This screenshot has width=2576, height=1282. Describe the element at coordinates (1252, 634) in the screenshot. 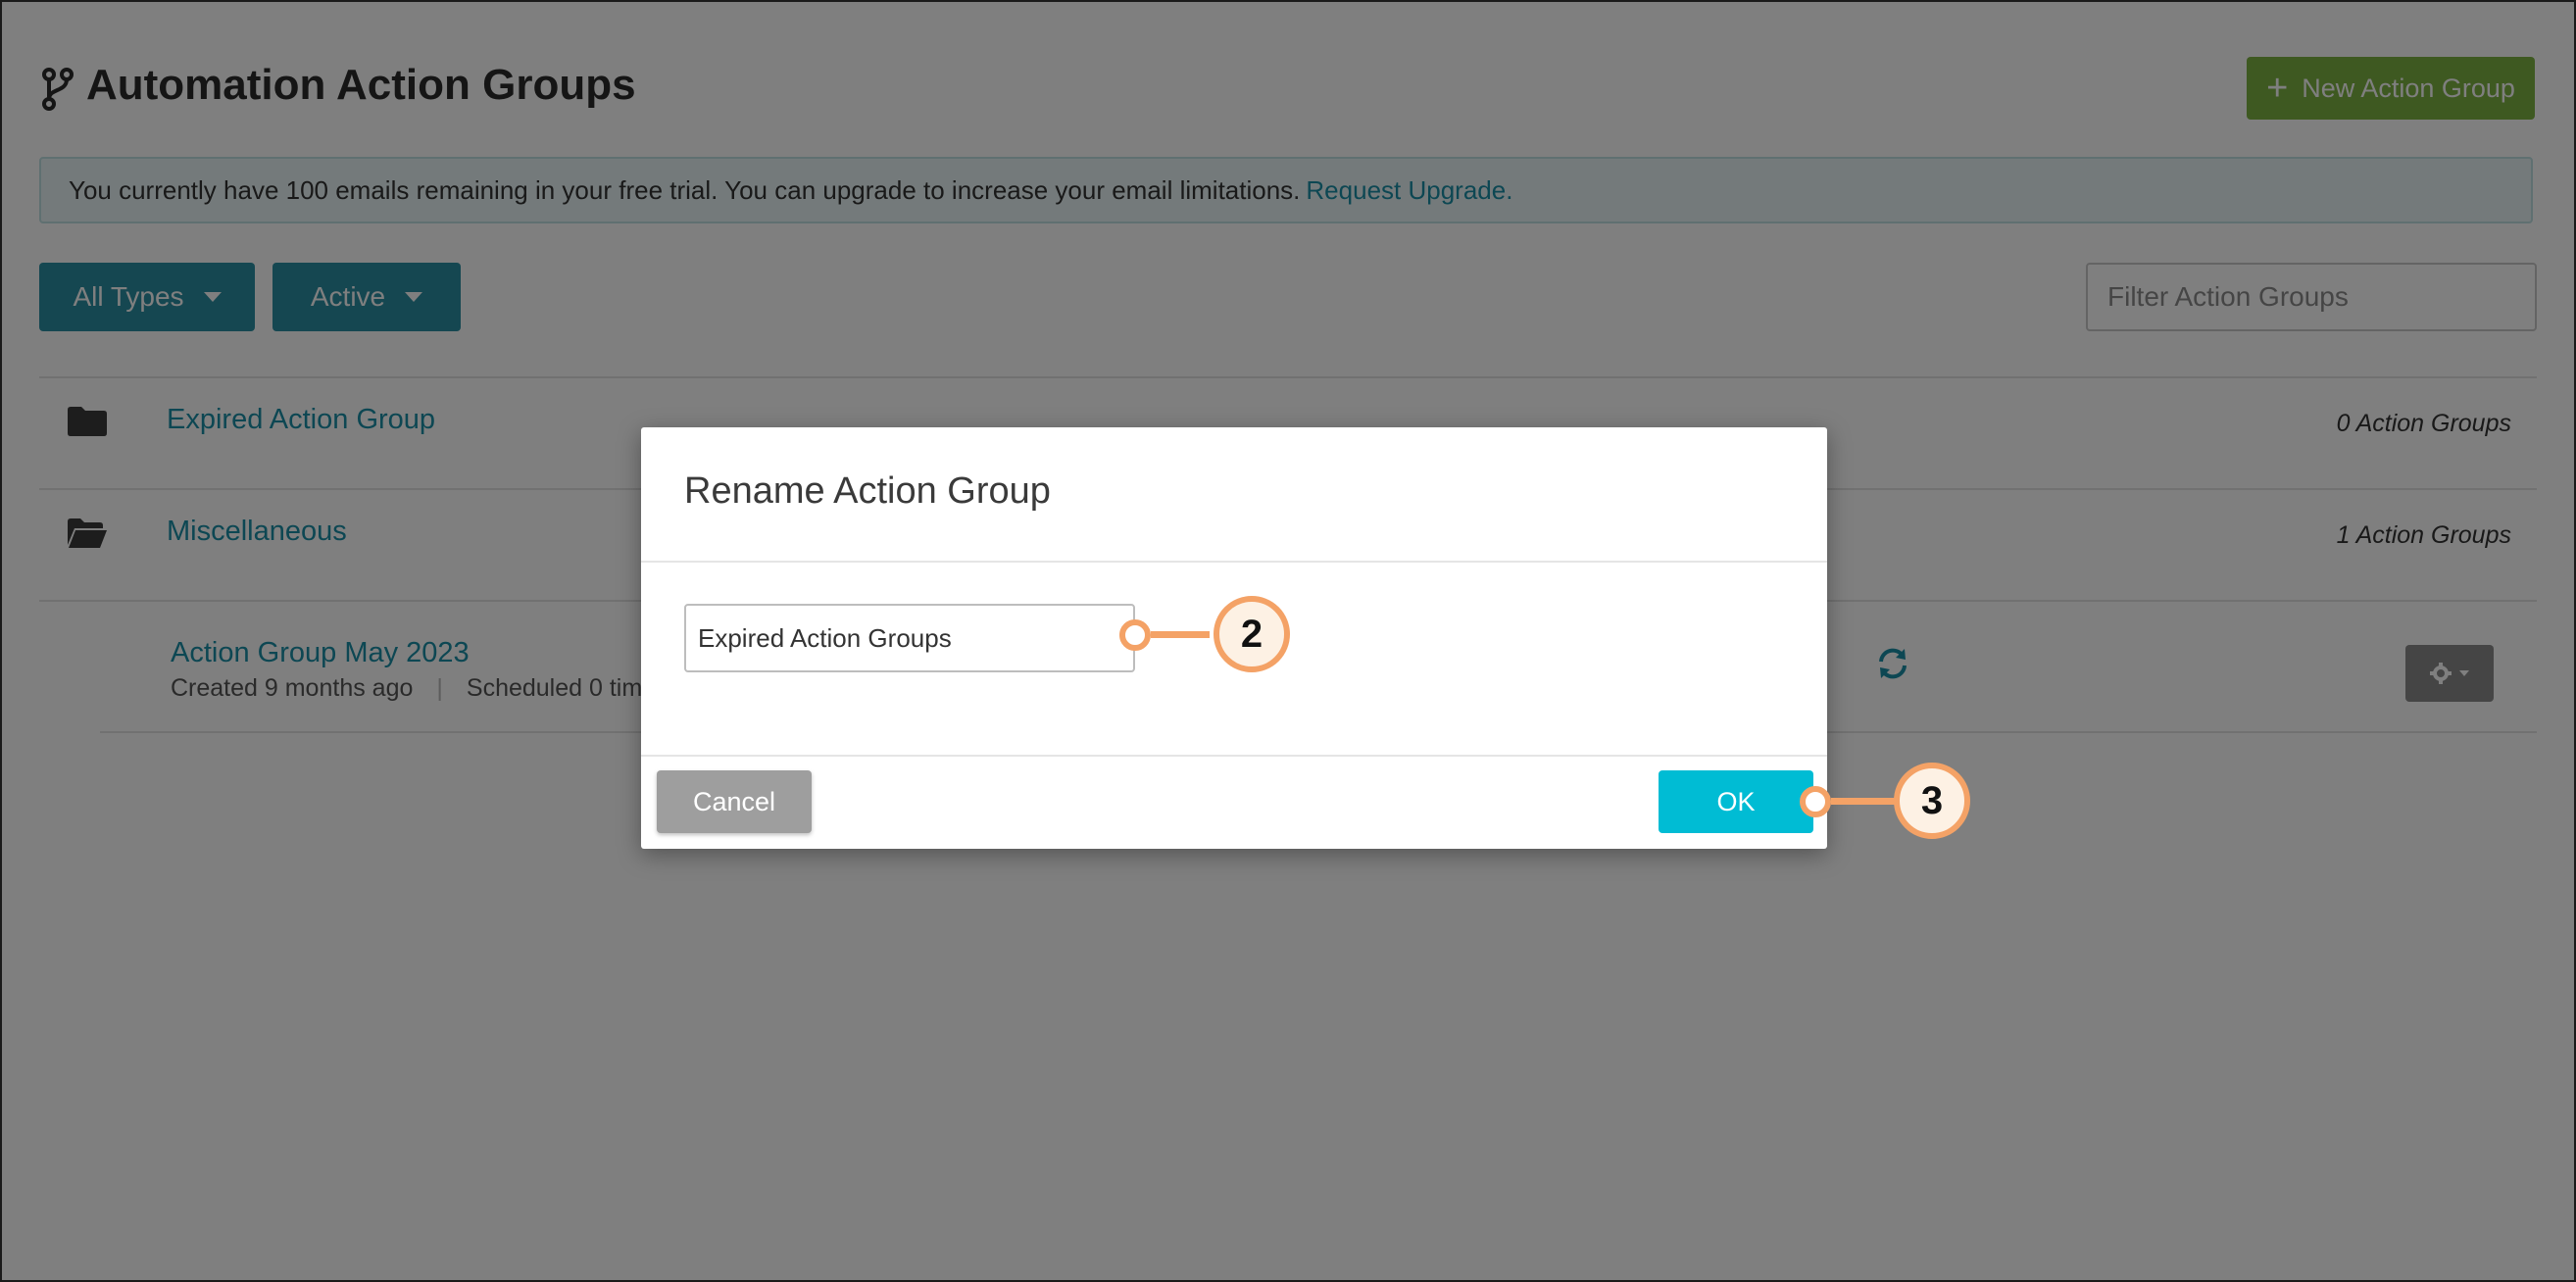

I see `step-badge-2: 2` at that location.